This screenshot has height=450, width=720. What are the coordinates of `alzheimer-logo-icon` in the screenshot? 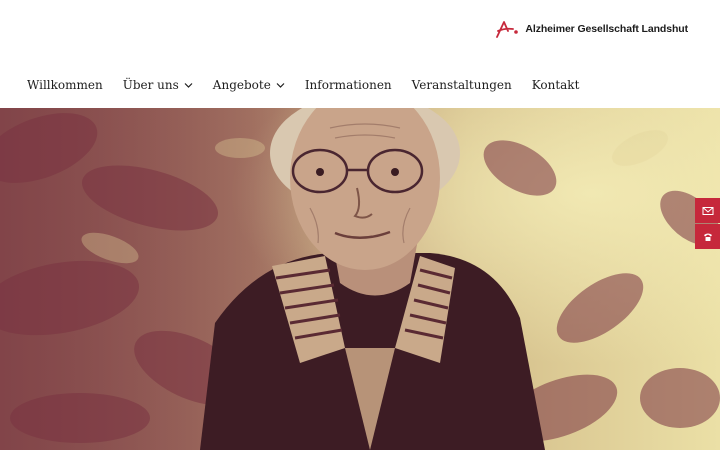 It's located at (507, 29).